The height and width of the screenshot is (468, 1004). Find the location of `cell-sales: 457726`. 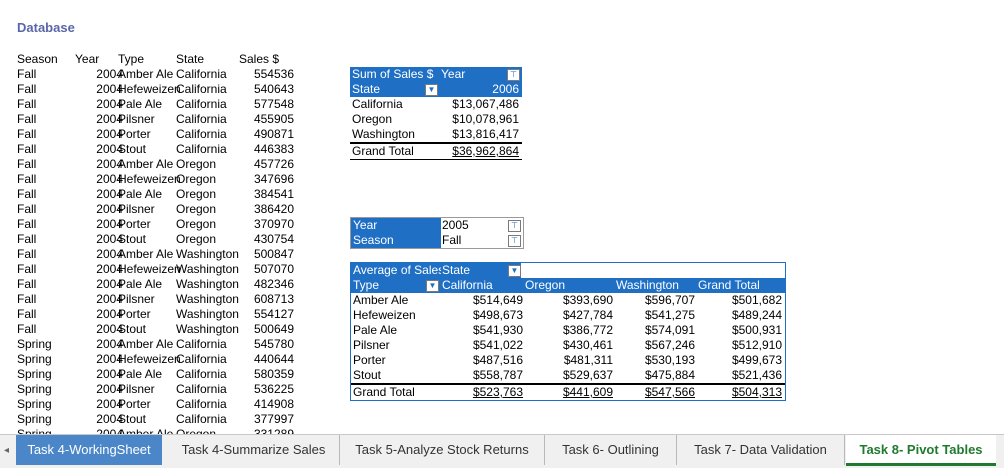

cell-sales: 457726 is located at coordinates (266, 164).